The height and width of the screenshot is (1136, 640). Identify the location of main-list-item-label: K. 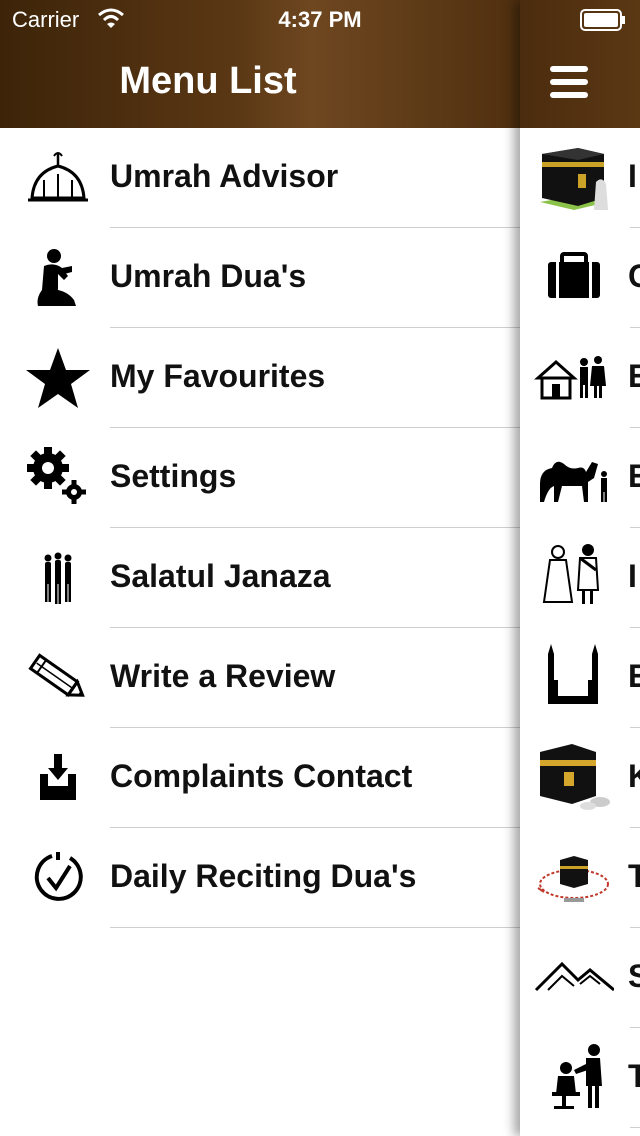
(634, 776).